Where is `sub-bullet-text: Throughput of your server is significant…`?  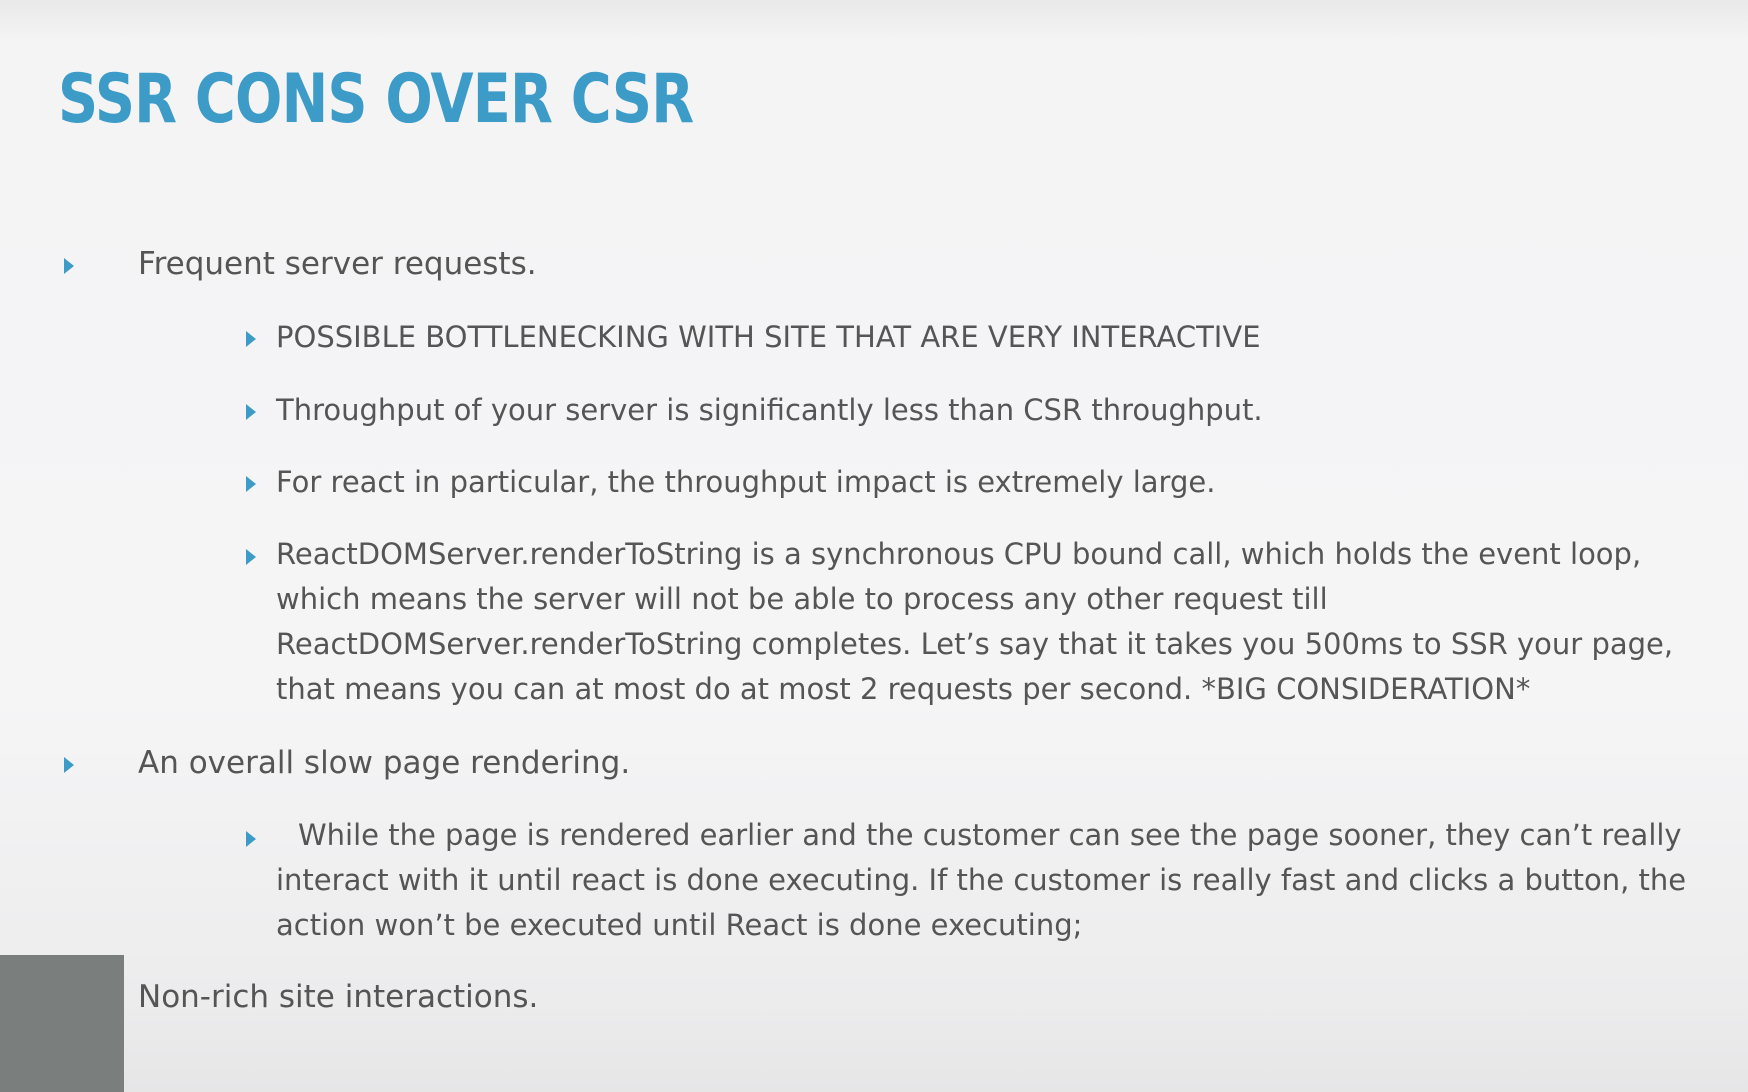 sub-bullet-text: Throughput of your server is significant… is located at coordinates (769, 410).